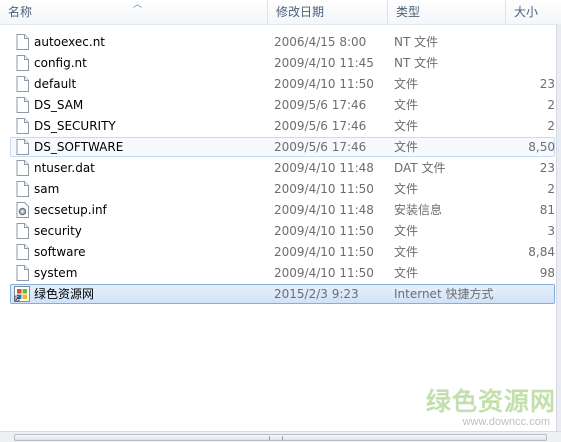  I want to click on file-name: DS_SECURITY, so click(75, 126).